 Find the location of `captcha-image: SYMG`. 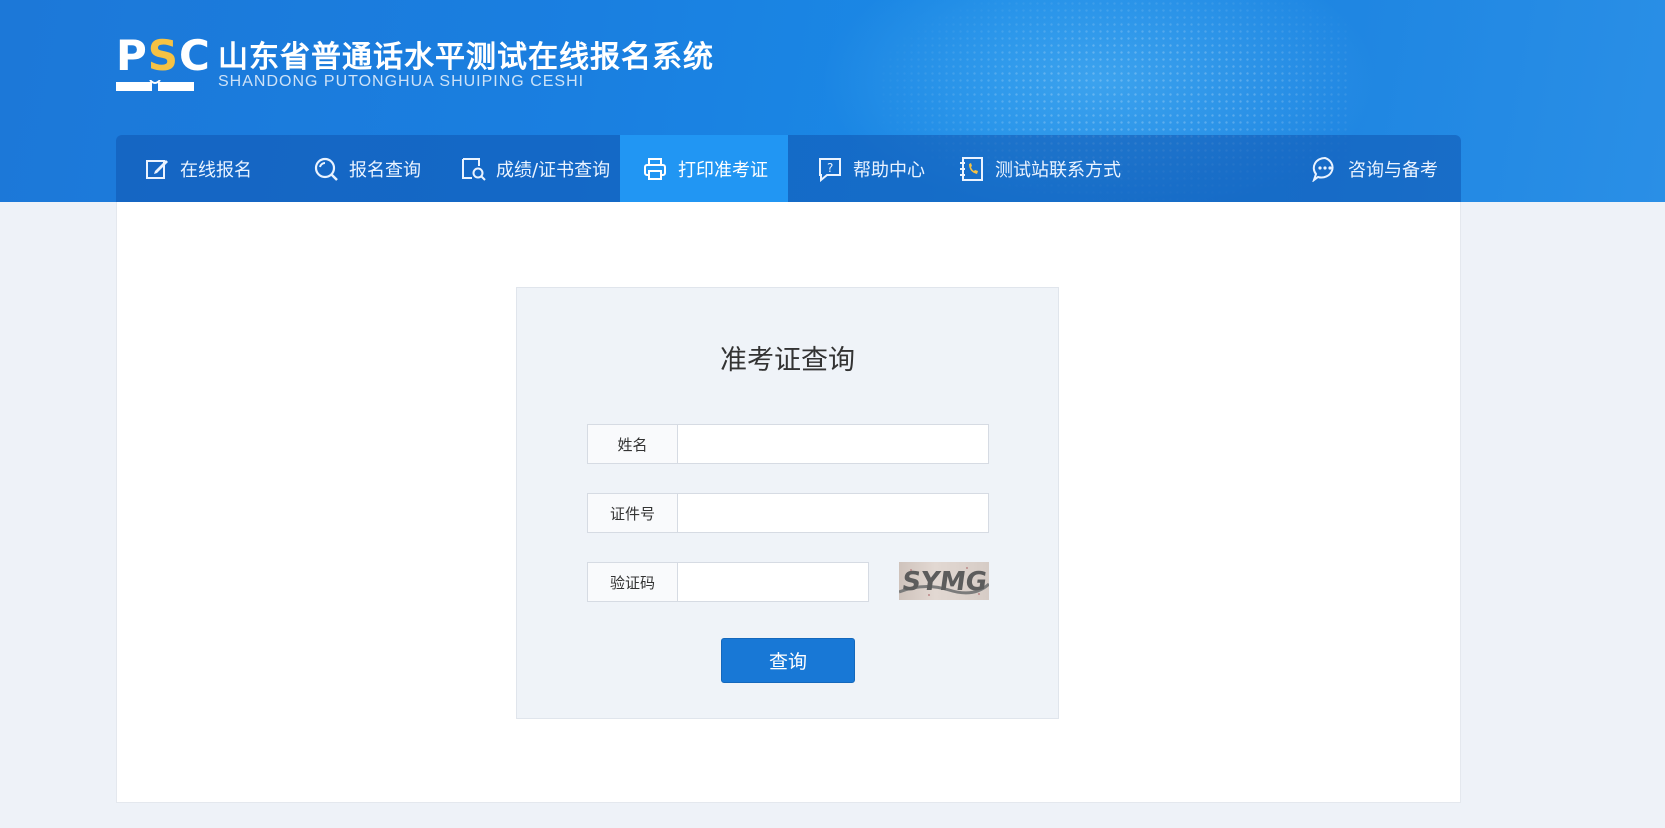

captcha-image: SYMG is located at coordinates (944, 581).